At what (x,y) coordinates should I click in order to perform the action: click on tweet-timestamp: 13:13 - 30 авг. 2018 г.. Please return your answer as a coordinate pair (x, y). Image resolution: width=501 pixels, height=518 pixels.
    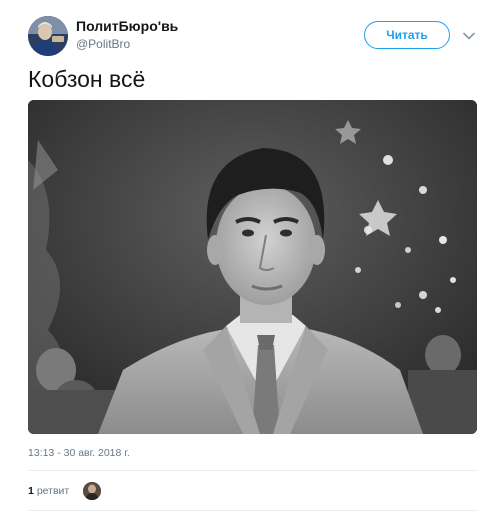
    Looking at the image, I should click on (79, 453).